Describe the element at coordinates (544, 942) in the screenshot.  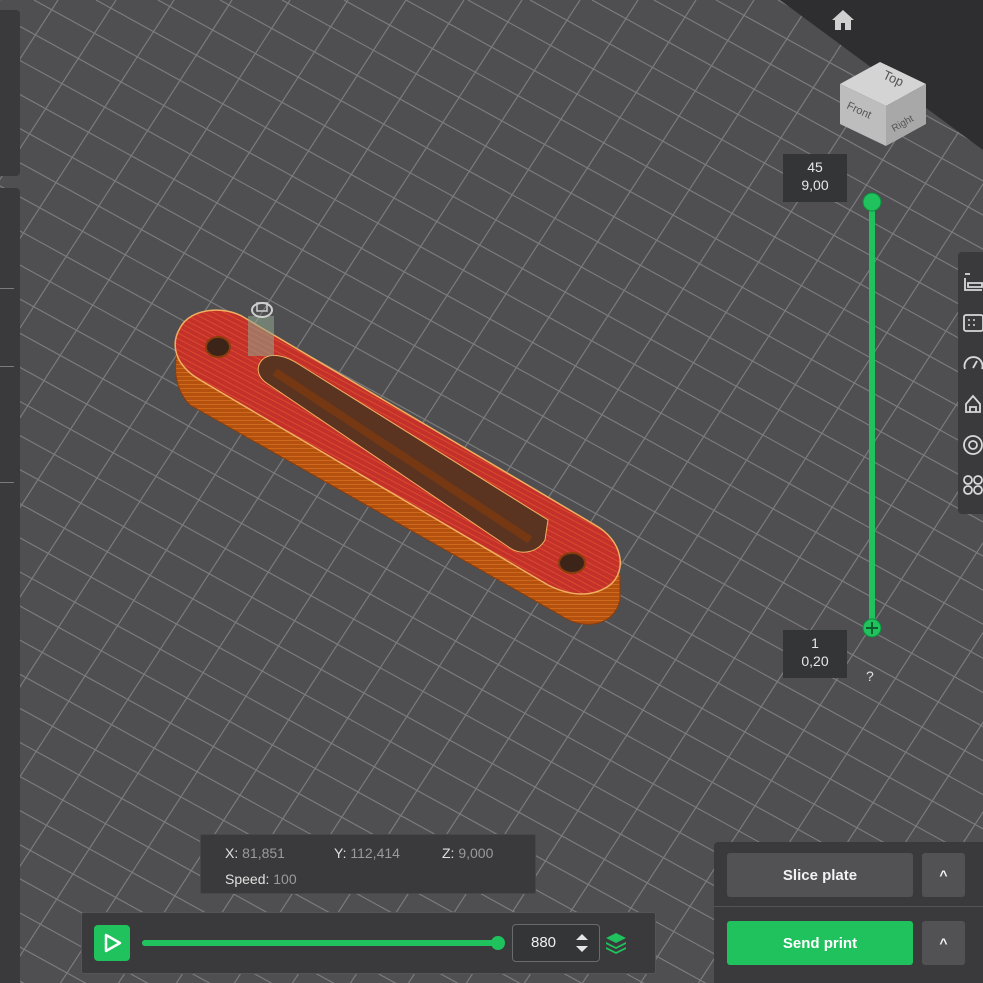
I see `move-value: 880` at that location.